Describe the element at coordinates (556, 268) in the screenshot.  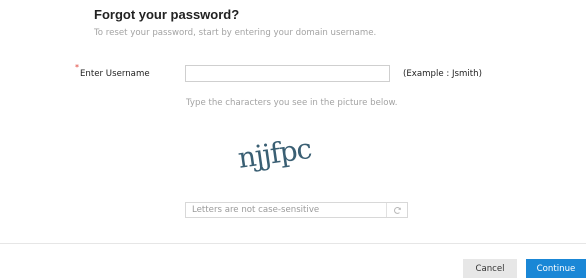
I see `continue-button: Continue` at that location.